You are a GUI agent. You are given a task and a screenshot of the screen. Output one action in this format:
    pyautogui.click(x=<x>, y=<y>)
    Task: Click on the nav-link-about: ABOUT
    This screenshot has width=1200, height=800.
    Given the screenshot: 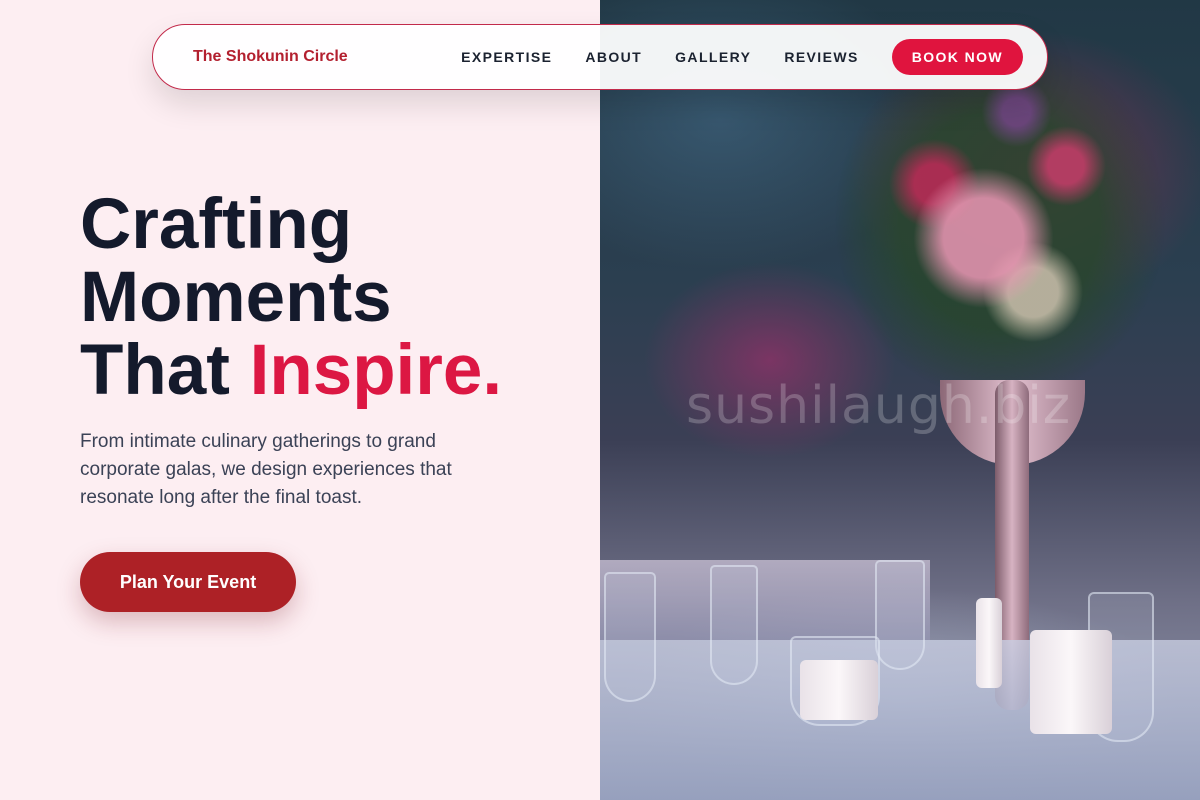 What is the action you would take?
    pyautogui.click(x=613, y=57)
    